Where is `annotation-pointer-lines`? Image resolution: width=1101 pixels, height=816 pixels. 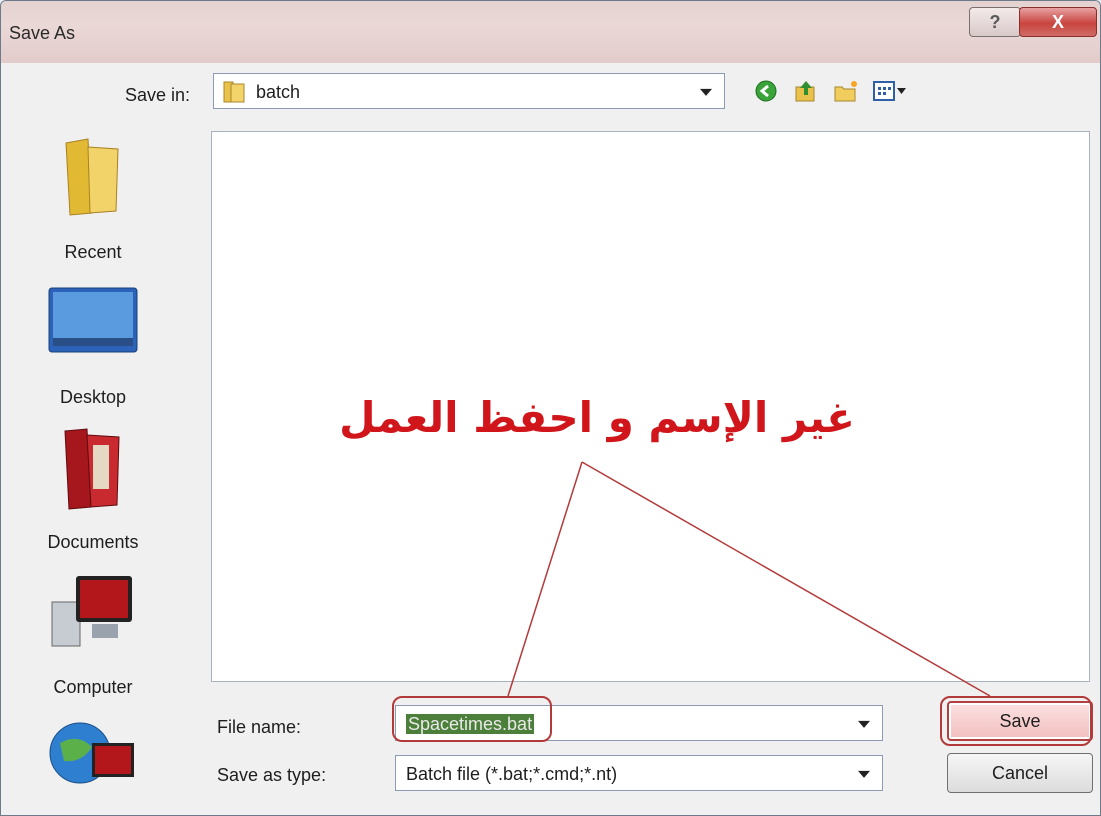 annotation-pointer-lines is located at coordinates (749, 579).